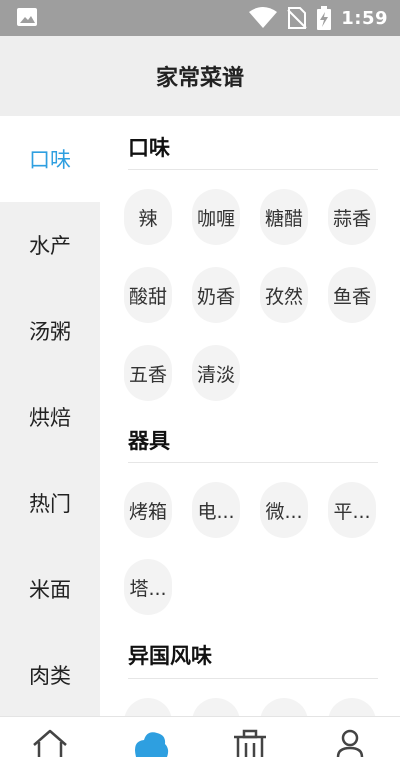  What do you see at coordinates (148, 373) in the screenshot?
I see `tag-wuxiang: 五香` at bounding box center [148, 373].